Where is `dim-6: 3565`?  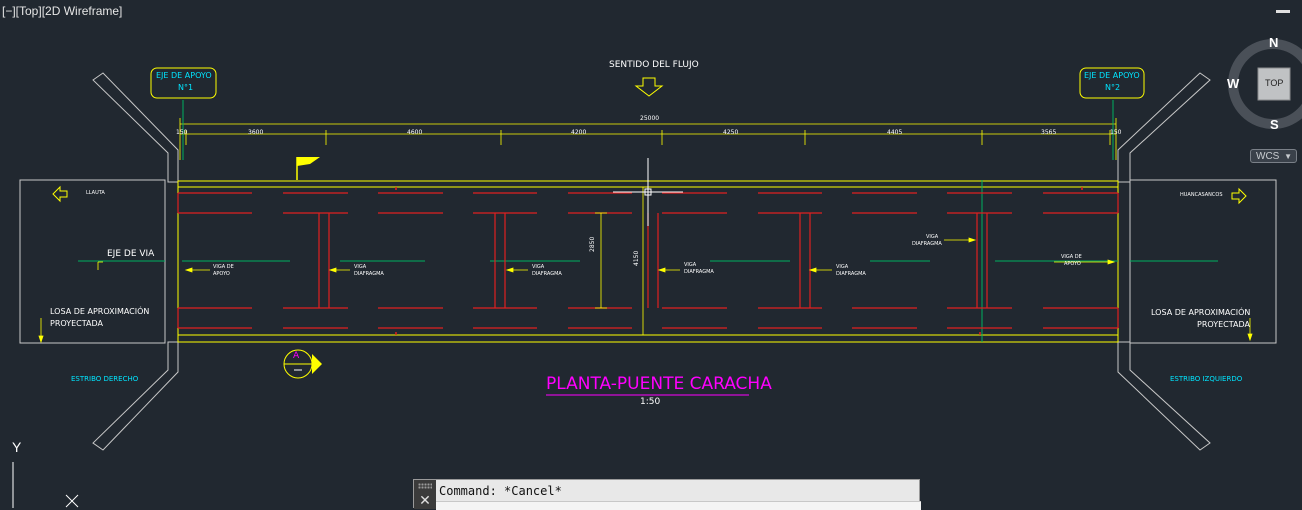
dim-6: 3565 is located at coordinates (1049, 132).